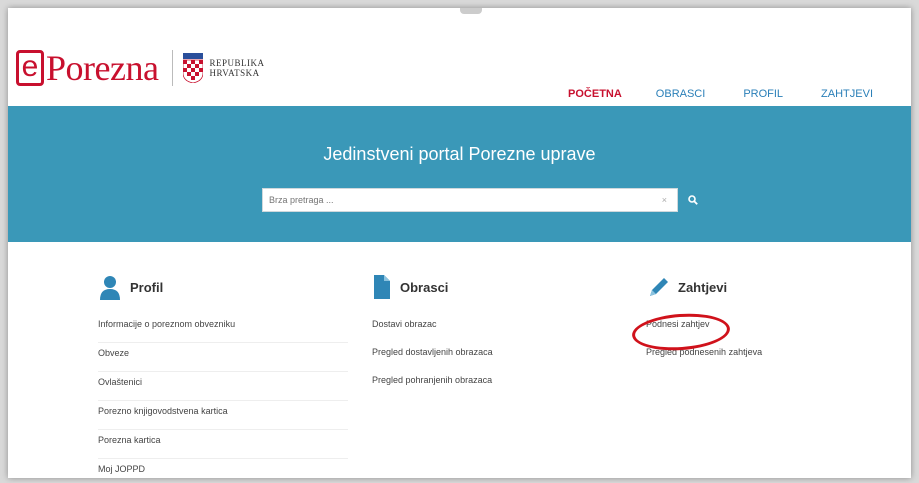  What do you see at coordinates (497, 384) in the screenshot?
I see `link-pregled-pohranjenih: Pregled pohranjenih obrazaca` at bounding box center [497, 384].